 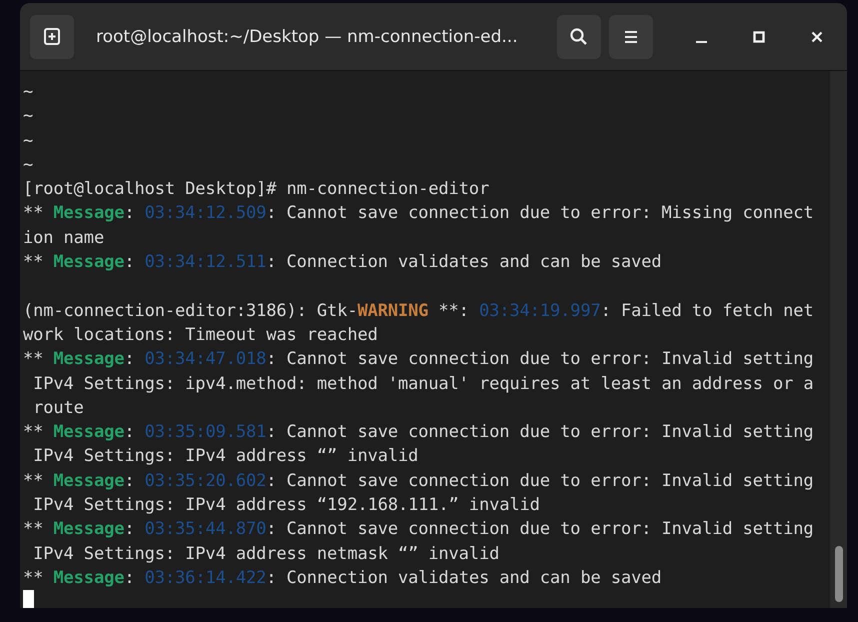 What do you see at coordinates (343, 262) in the screenshot?
I see `terminal-line: ** Message: 03:34:12.511: Connection validates and can be saved` at bounding box center [343, 262].